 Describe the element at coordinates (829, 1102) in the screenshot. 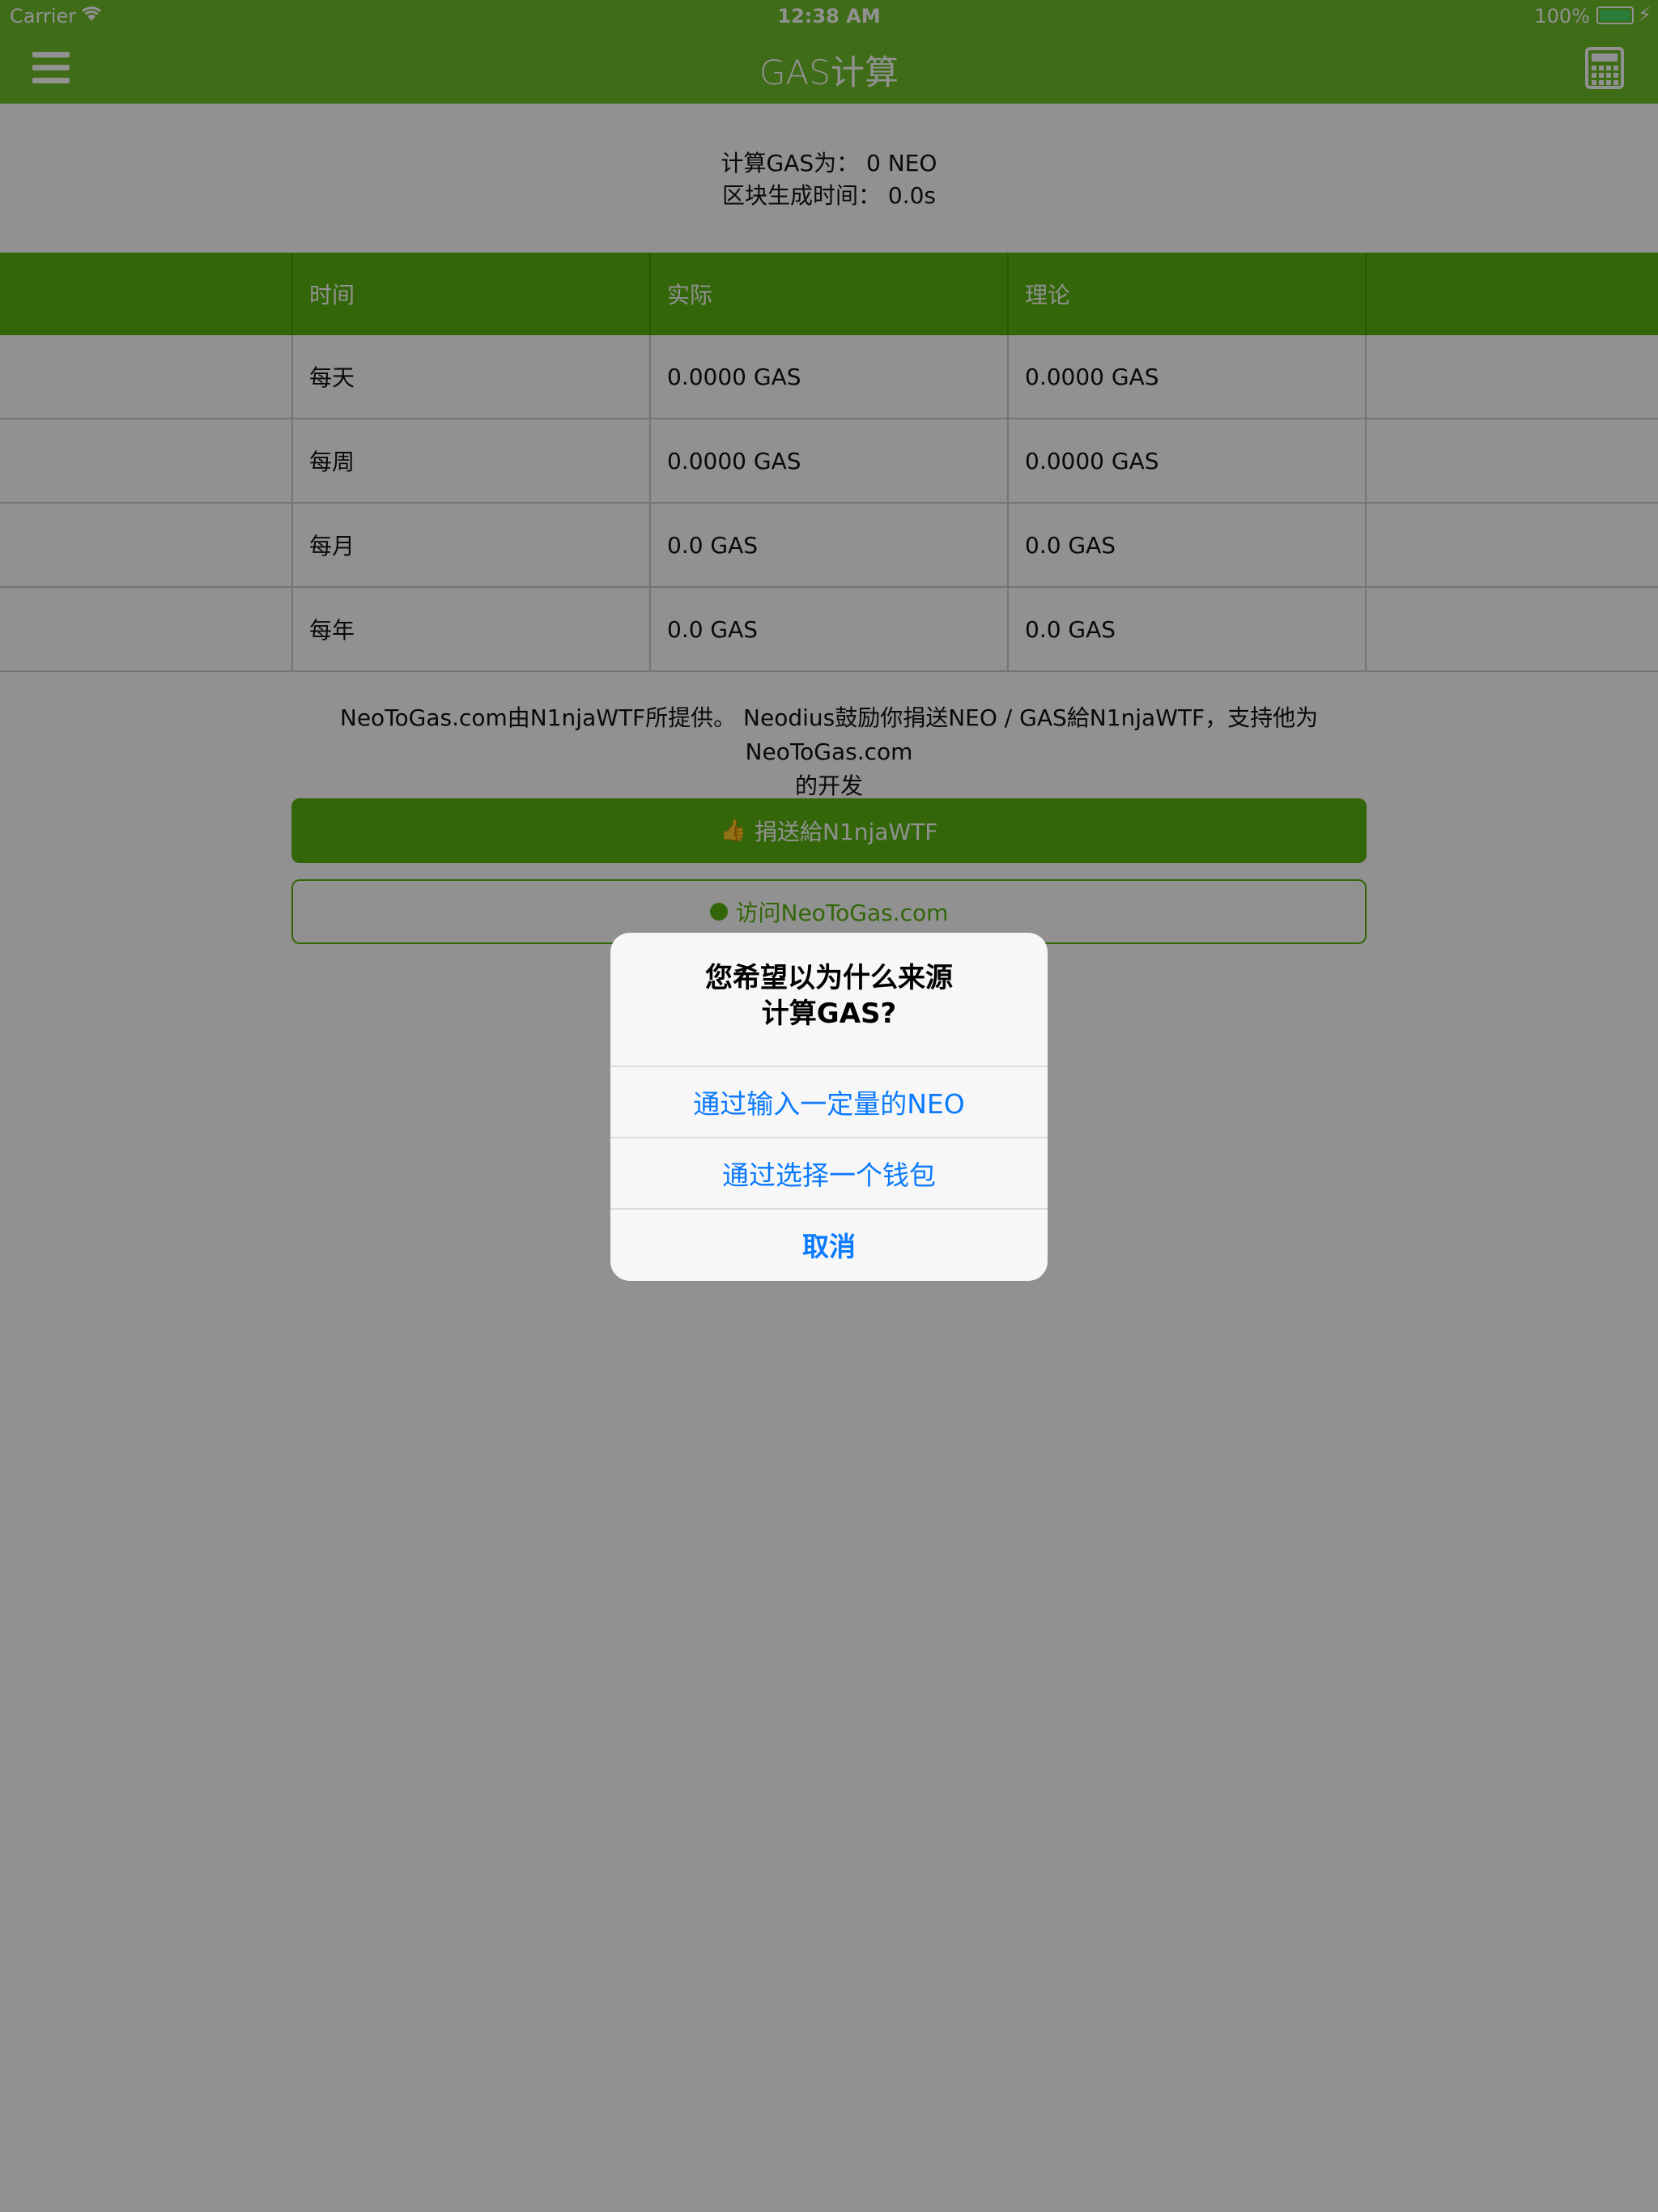

I see `option-enter-neo: 通过输入一定量的NEO` at that location.